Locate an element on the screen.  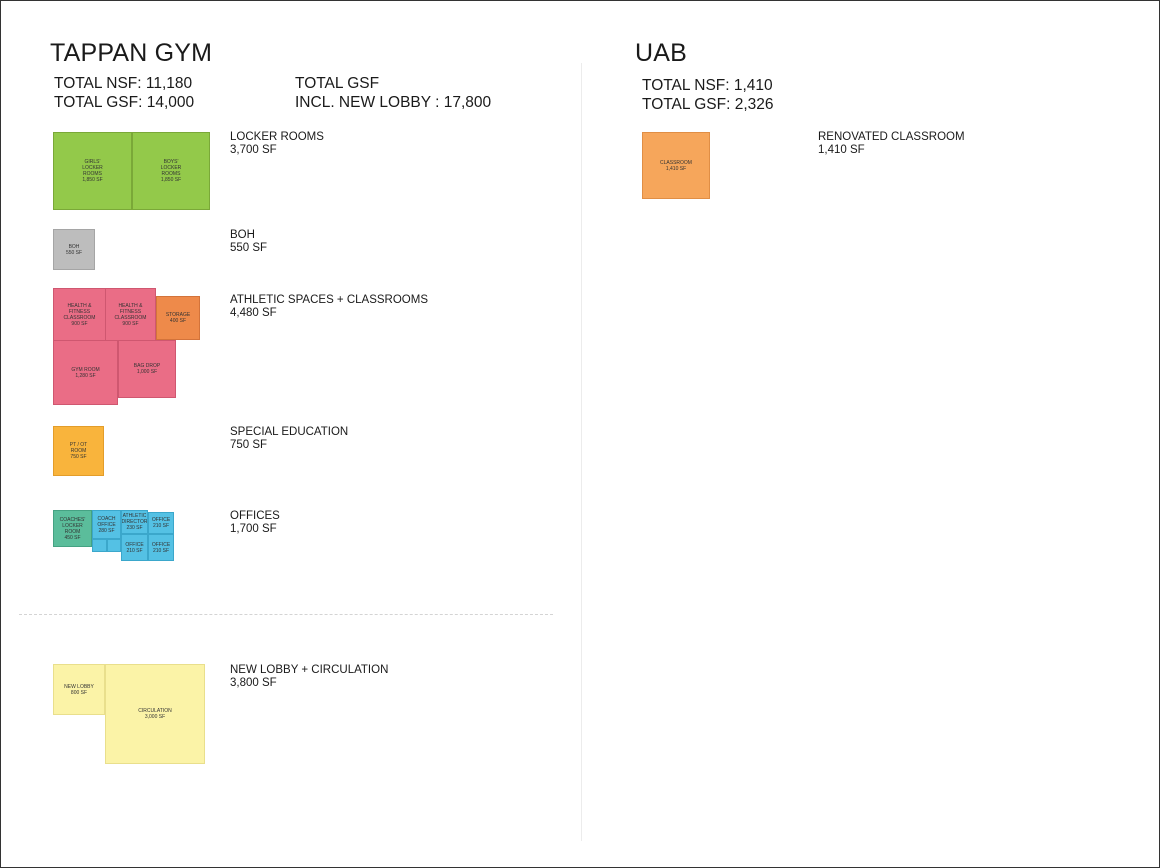
office-bottom-2-text: OFFICE 210 SF is located at coordinates (161, 547).